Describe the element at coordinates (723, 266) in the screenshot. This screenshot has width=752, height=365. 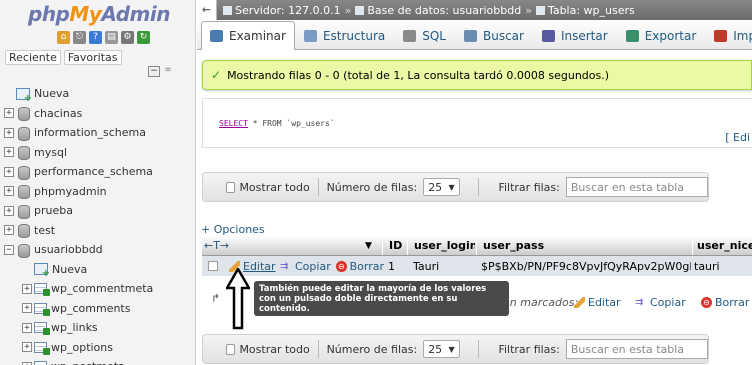
I see `cell-user-nicename: tauri` at that location.